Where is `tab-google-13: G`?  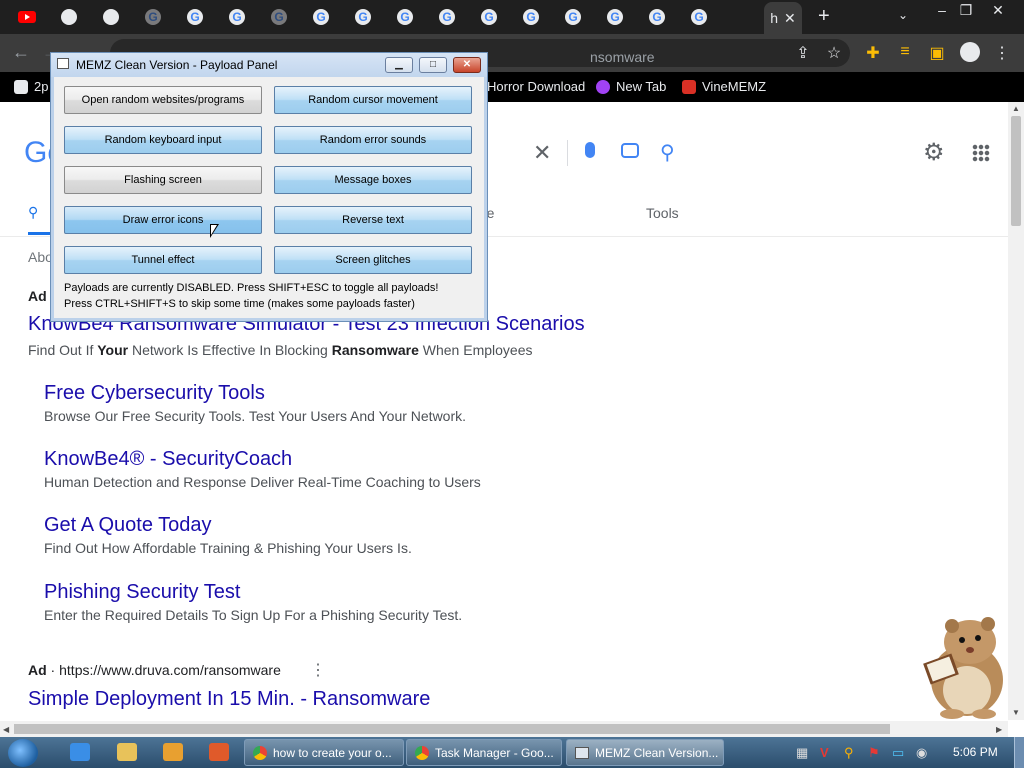 tab-google-13: G is located at coordinates (657, 17).